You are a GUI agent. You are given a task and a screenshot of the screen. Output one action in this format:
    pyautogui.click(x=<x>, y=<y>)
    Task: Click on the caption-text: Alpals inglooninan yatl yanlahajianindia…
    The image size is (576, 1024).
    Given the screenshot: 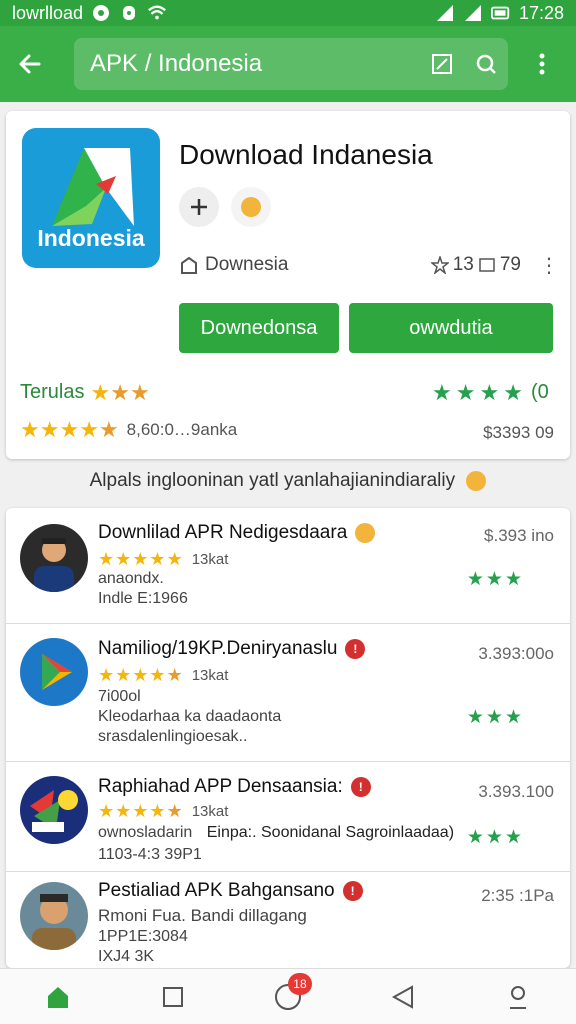 What is the action you would take?
    pyautogui.click(x=272, y=480)
    